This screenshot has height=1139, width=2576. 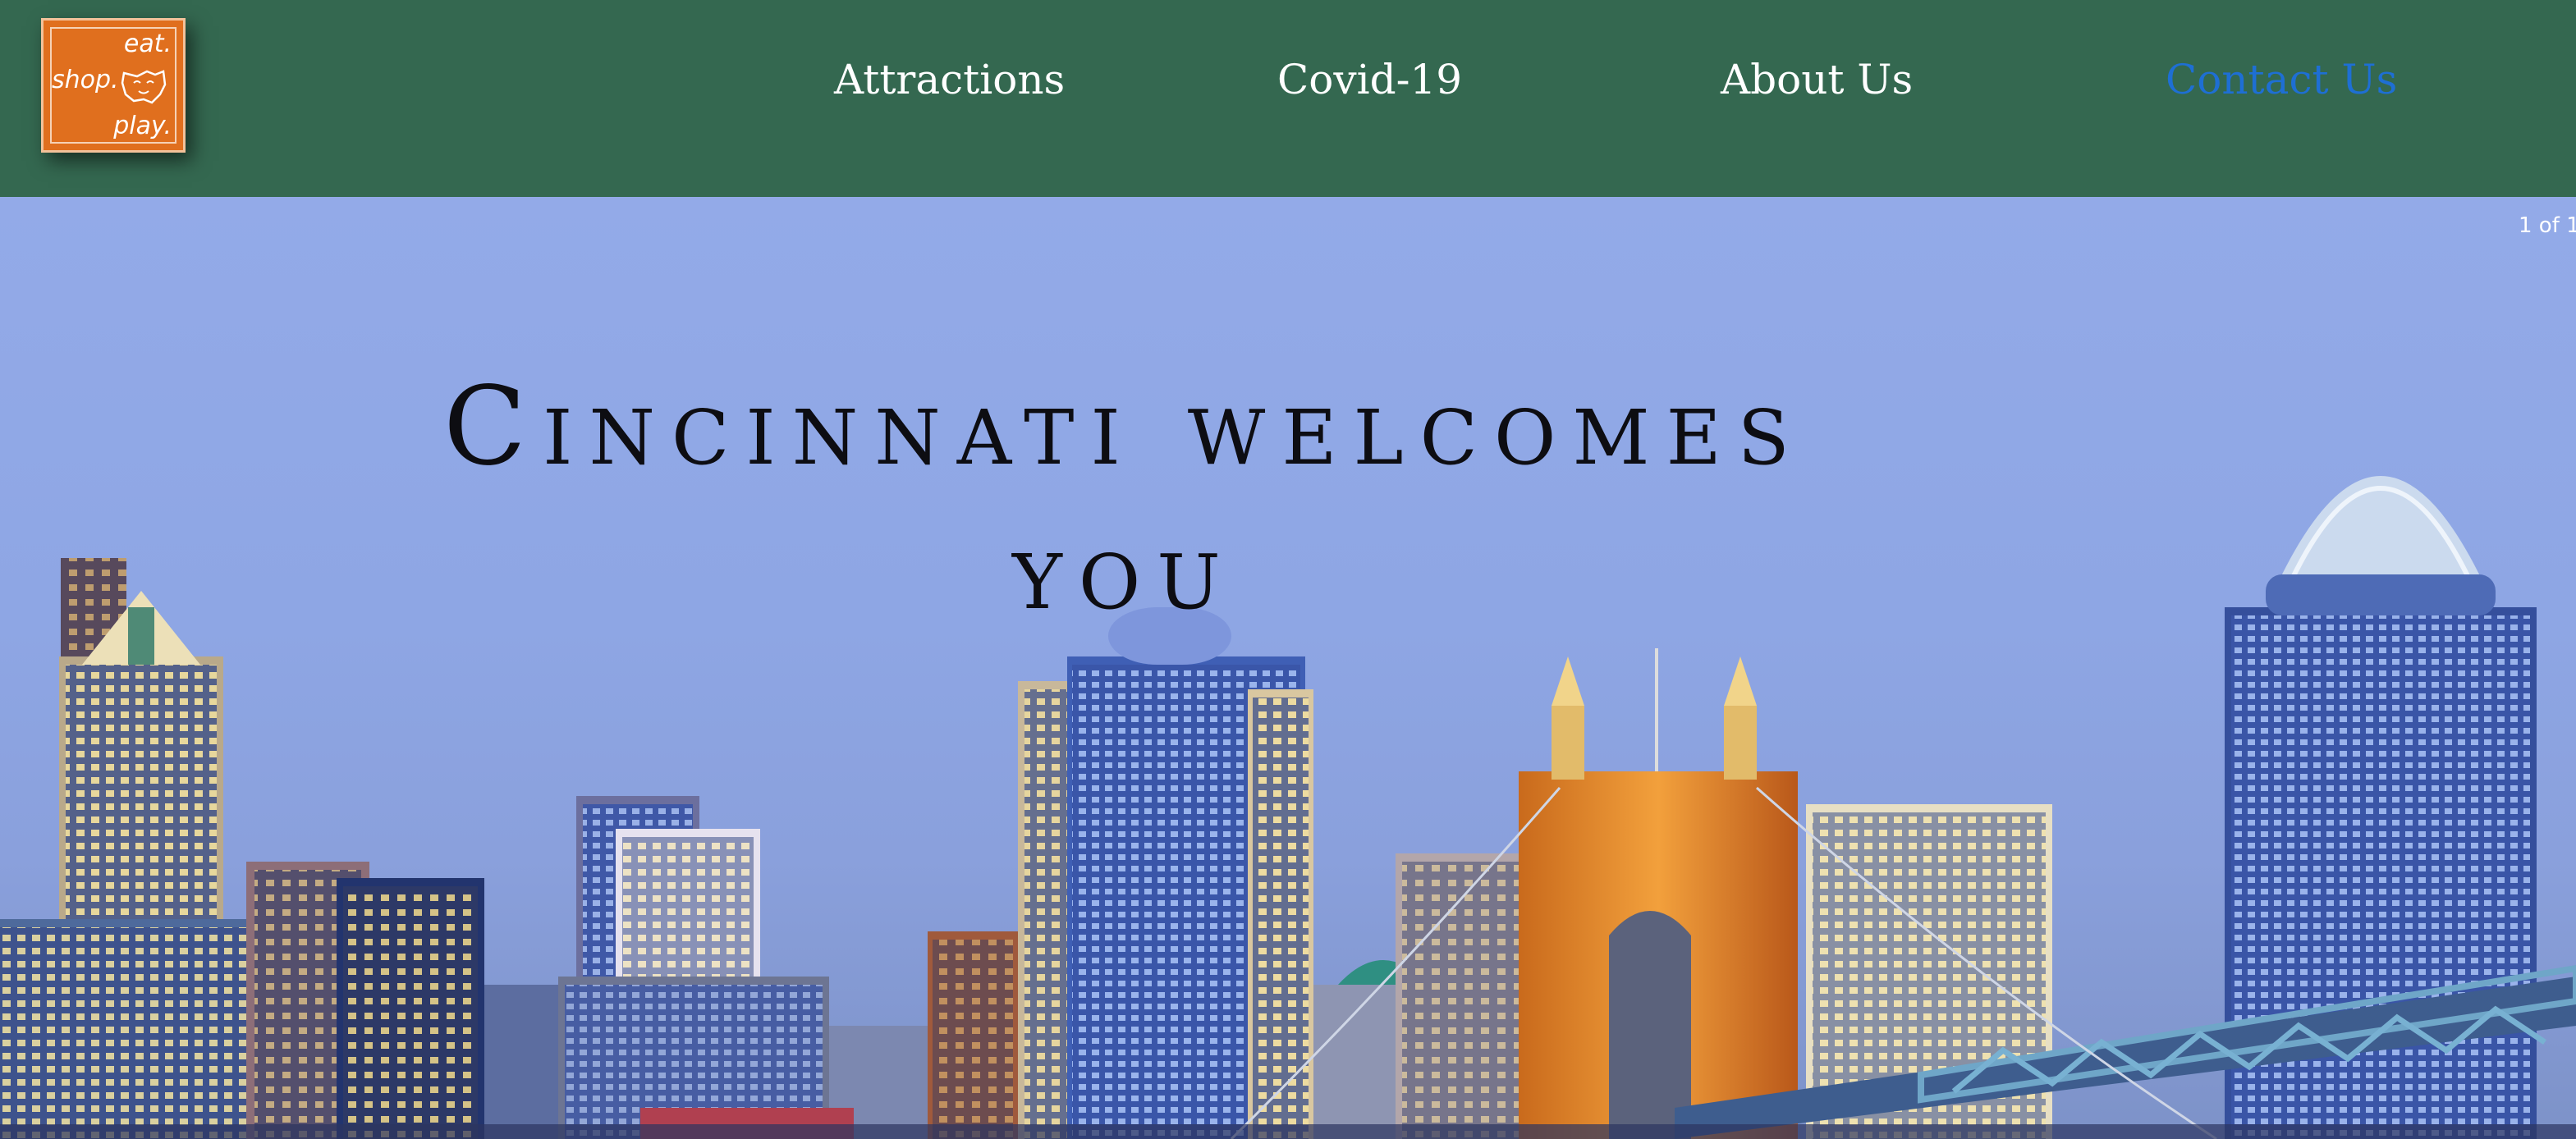 What do you see at coordinates (1124, 427) in the screenshot?
I see `hero-title-line-1: Cincinnati welcomes` at bounding box center [1124, 427].